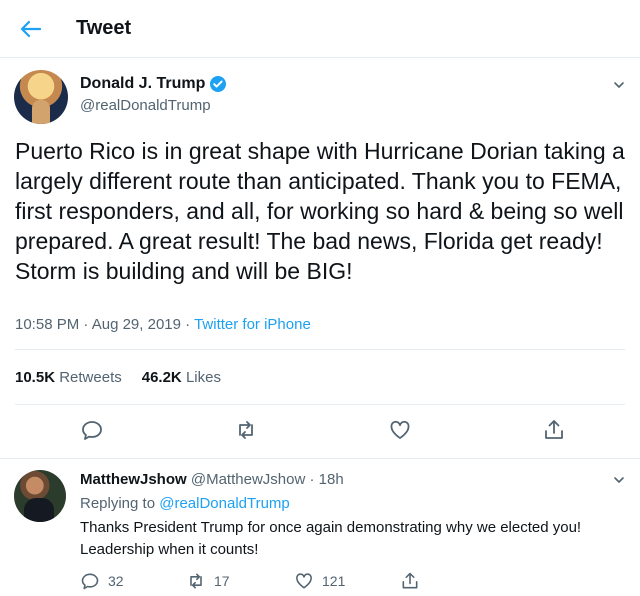  I want to click on tweet-date: Aug 29, 2019, so click(136, 324).